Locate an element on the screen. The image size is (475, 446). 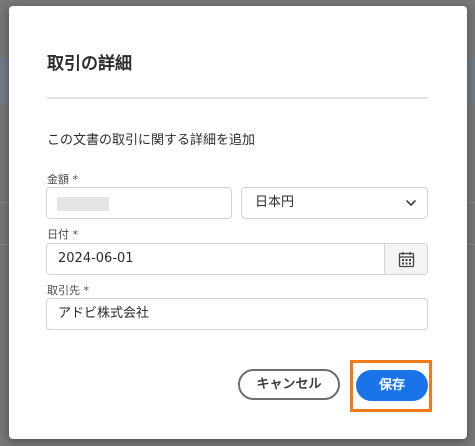
chevron-down-icon is located at coordinates (411, 203).